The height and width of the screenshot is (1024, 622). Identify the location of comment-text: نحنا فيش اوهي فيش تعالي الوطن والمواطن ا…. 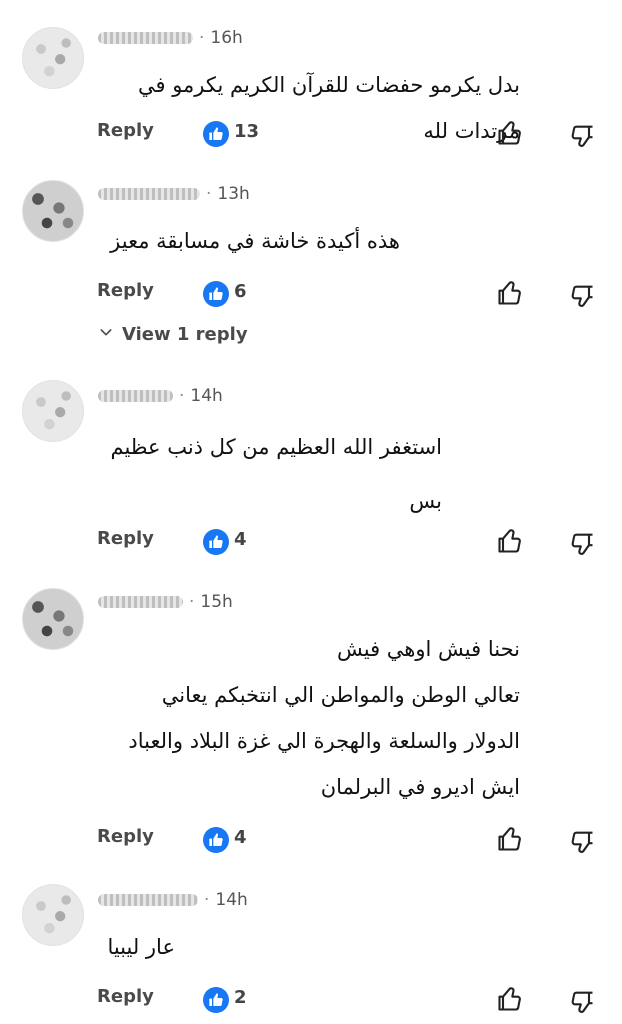
(324, 718).